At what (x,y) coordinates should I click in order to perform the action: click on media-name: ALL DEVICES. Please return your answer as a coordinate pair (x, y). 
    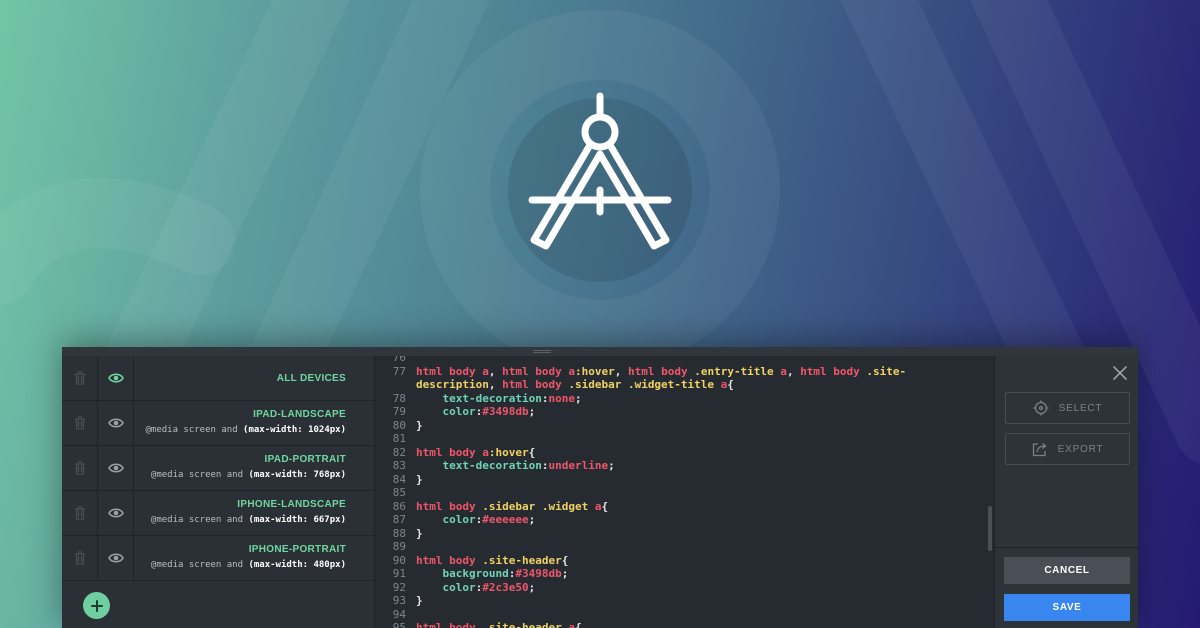
    Looking at the image, I should click on (311, 378).